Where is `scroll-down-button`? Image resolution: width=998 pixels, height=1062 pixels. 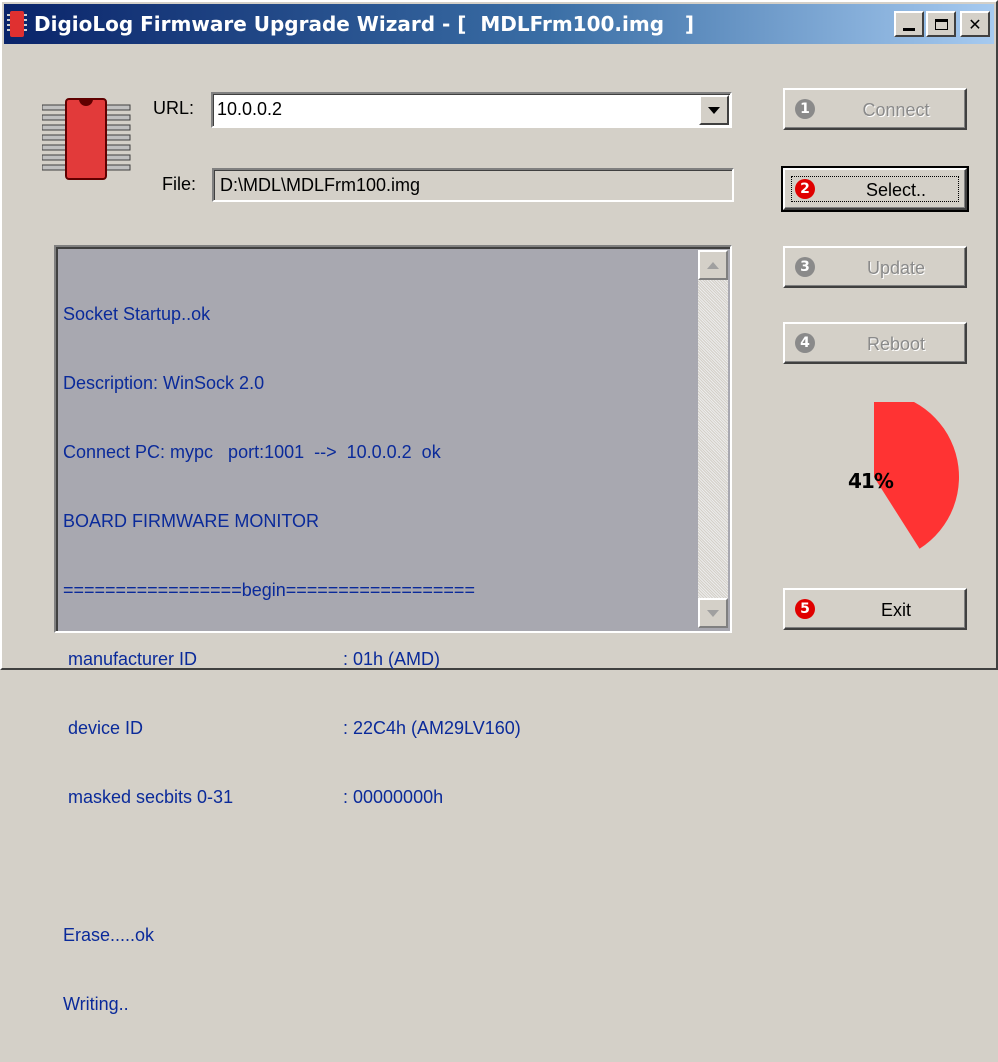 scroll-down-button is located at coordinates (713, 613).